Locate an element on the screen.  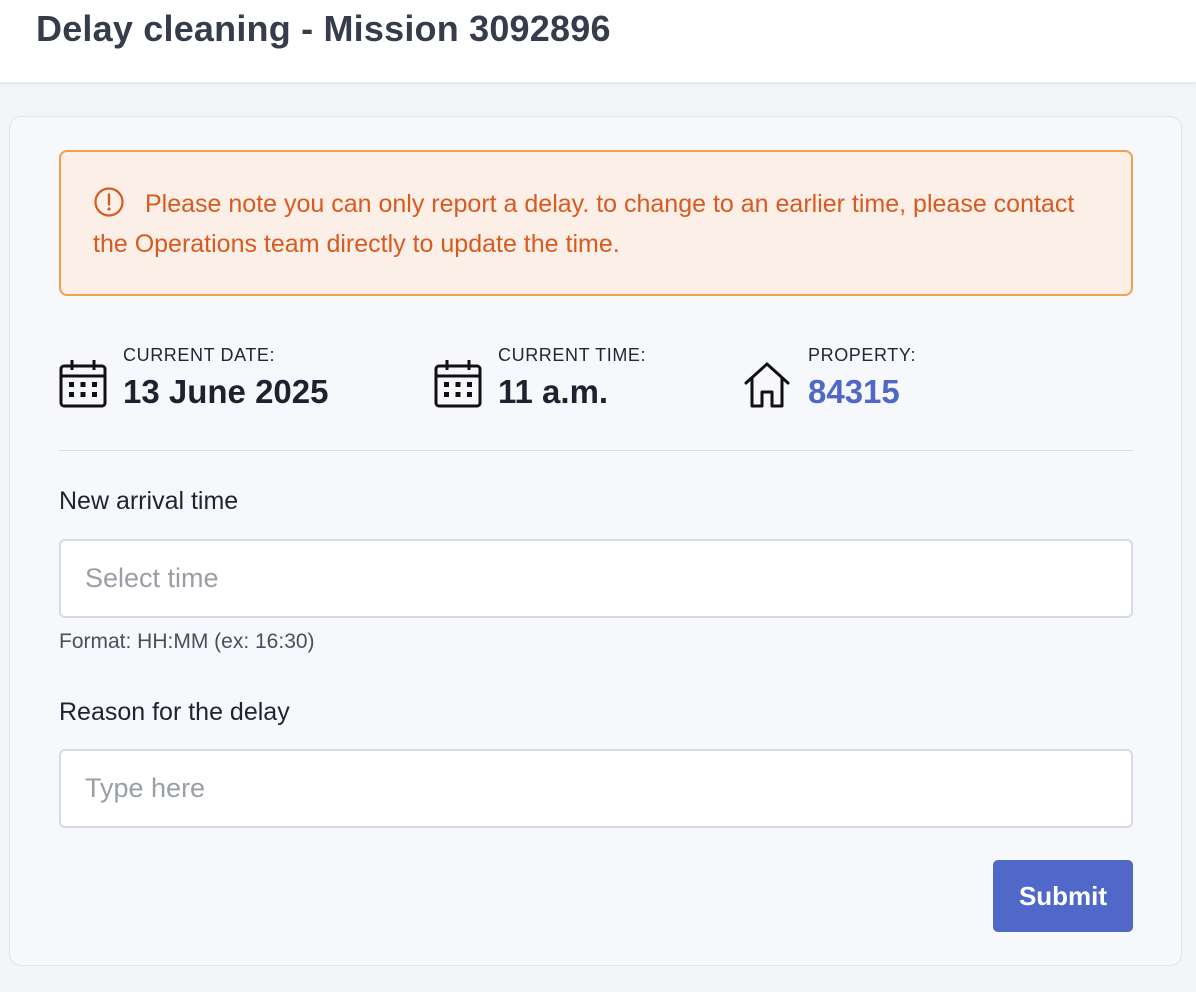
top-bar: Delay cleaning - Mission 3092896 is located at coordinates (598, 41).